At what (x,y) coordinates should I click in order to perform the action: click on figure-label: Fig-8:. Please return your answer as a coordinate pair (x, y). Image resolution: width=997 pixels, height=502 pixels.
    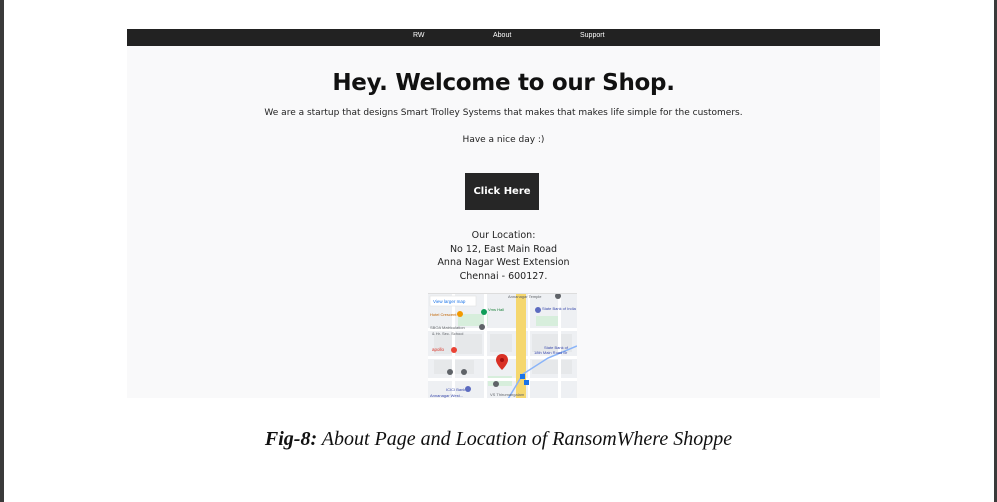
    Looking at the image, I should click on (291, 439).